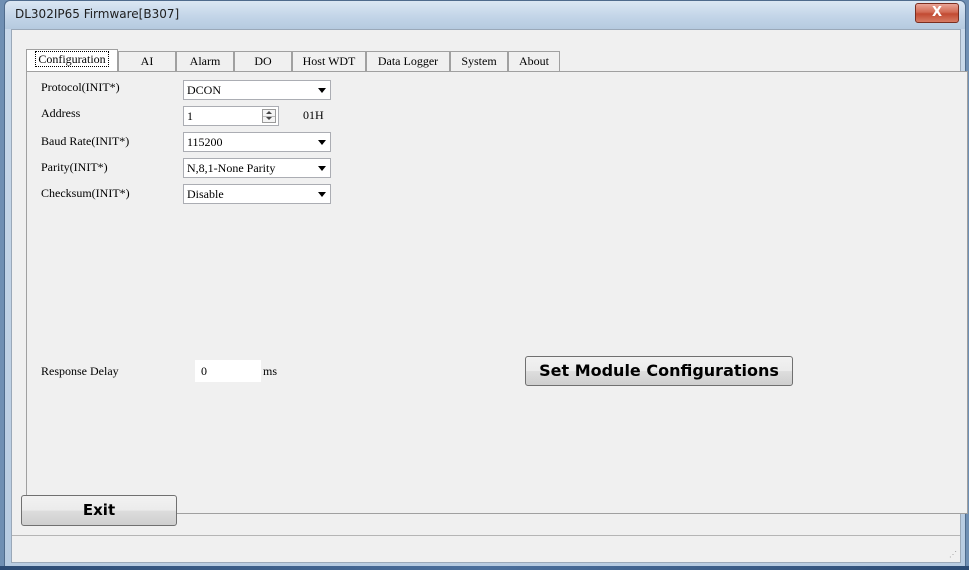  What do you see at coordinates (190, 116) in the screenshot?
I see `address-value: 1` at bounding box center [190, 116].